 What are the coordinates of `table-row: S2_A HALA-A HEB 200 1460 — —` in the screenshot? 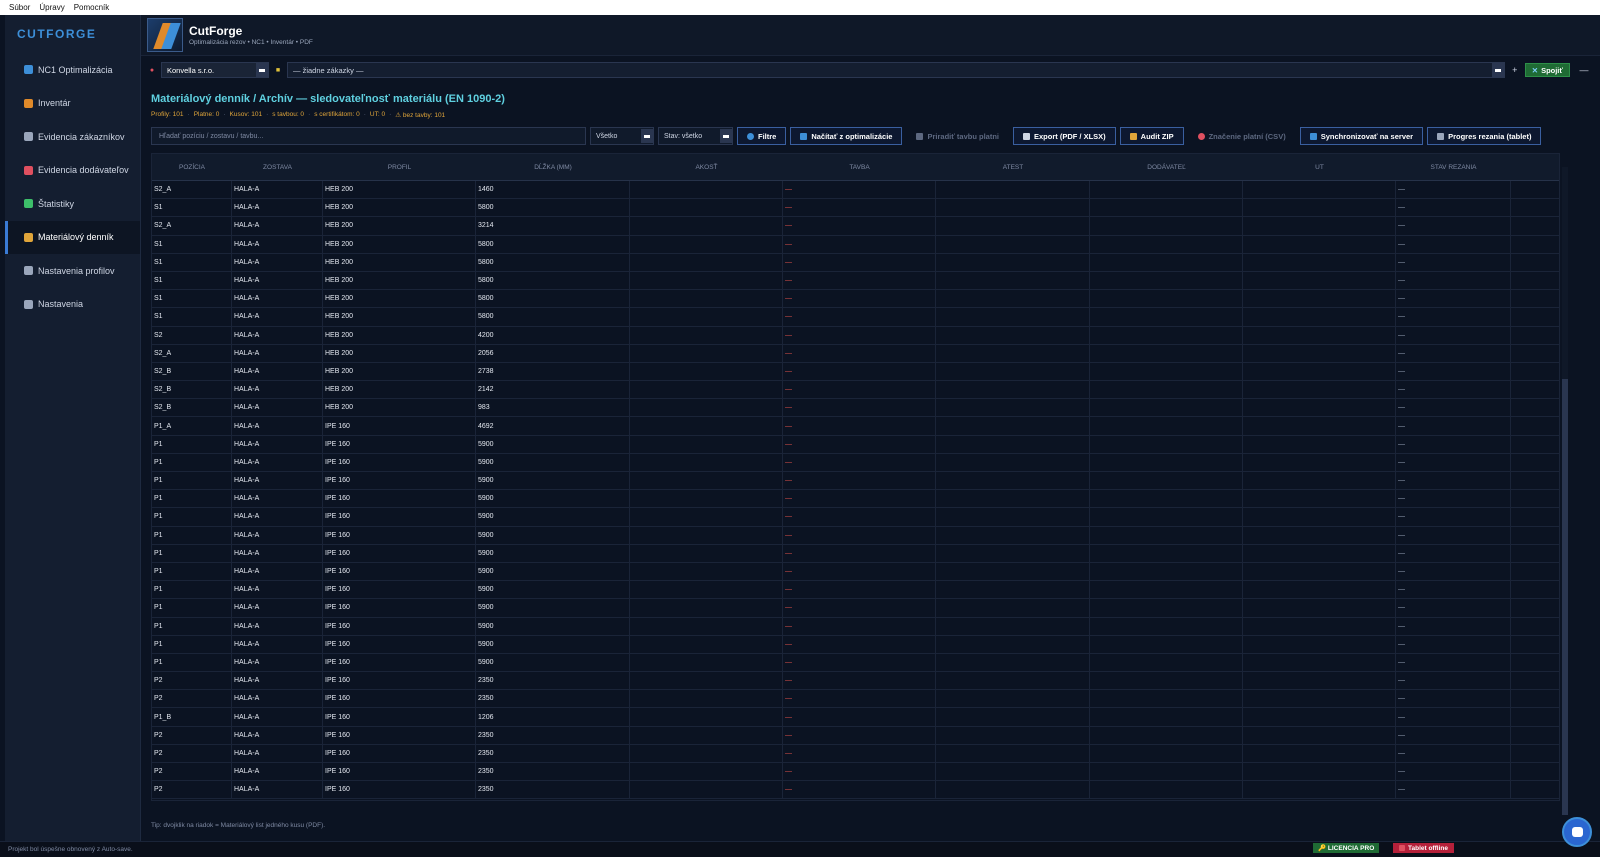 It's located at (855, 190).